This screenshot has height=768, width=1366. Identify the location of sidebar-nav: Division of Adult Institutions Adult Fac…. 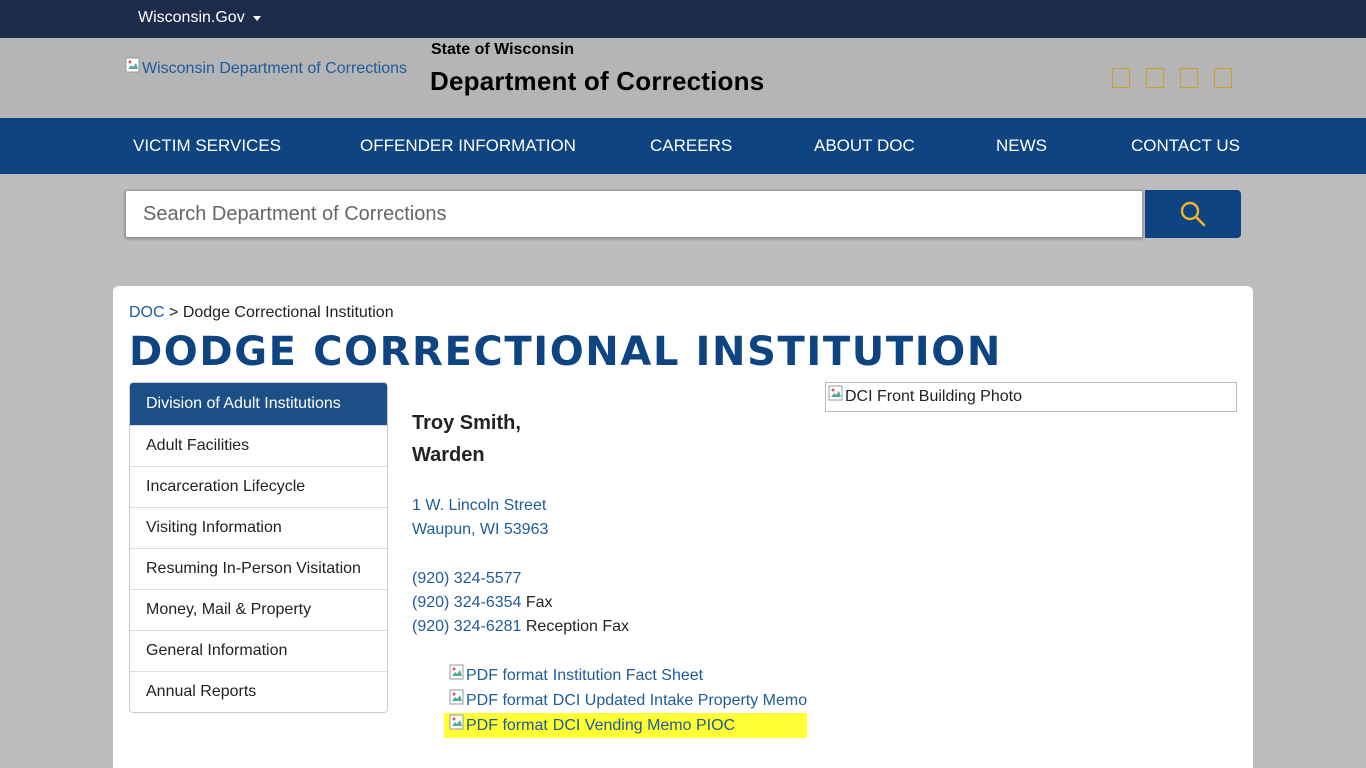
(258, 547).